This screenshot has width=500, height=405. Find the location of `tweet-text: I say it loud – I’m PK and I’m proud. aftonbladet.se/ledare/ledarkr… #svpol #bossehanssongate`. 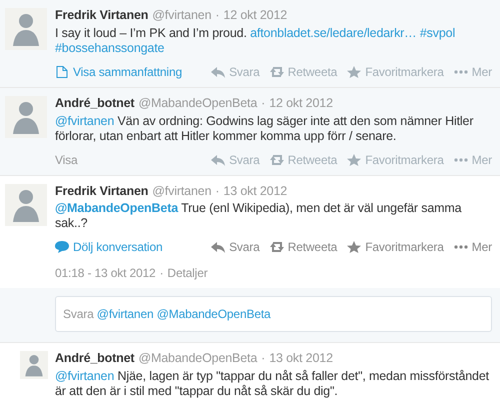

tweet-text: I say it loud – I’m PK and I’m proud. aftonbladet.se/ledare/ledarkr… #svpol #bossehanssongate is located at coordinates (255, 41).